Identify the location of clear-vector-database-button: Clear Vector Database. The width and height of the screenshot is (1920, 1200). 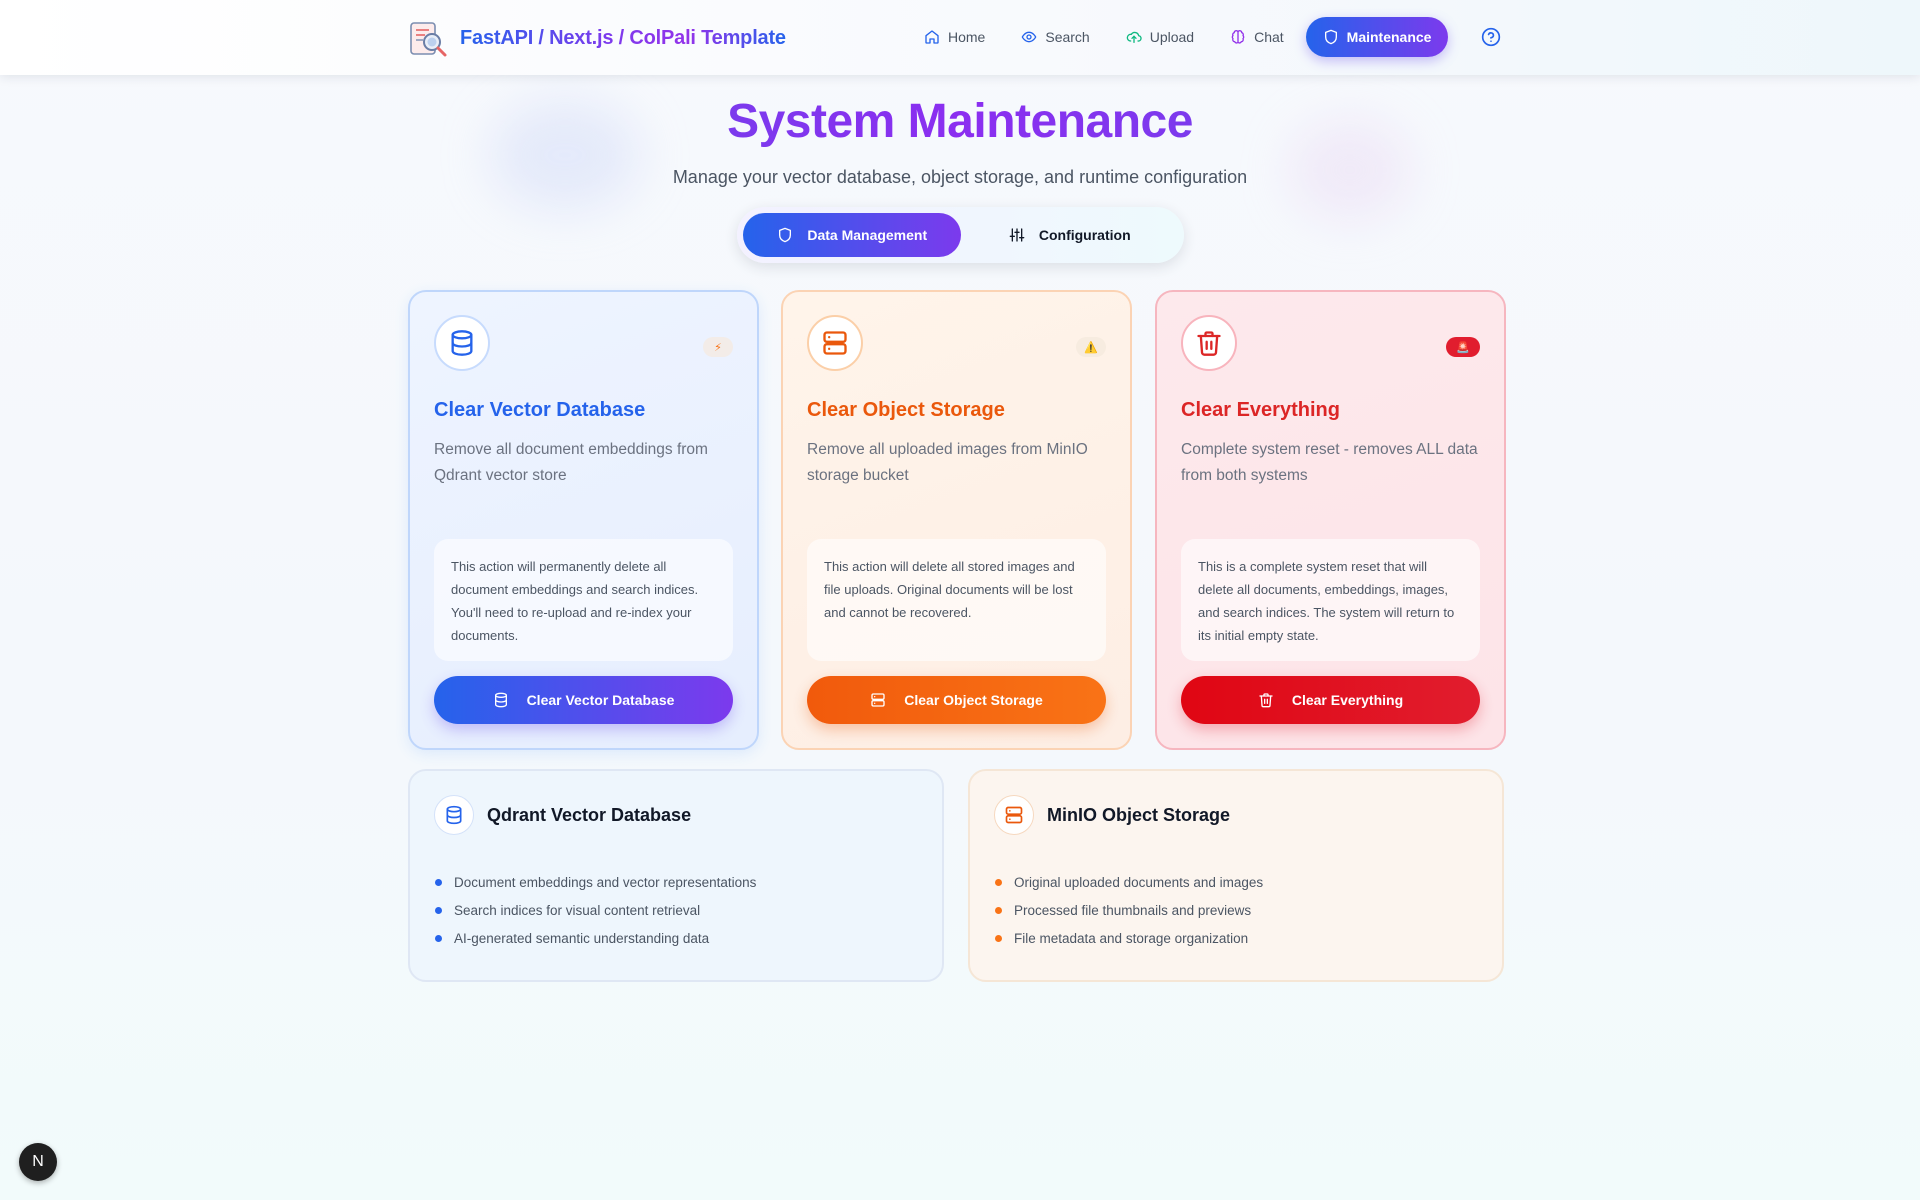
(583, 700).